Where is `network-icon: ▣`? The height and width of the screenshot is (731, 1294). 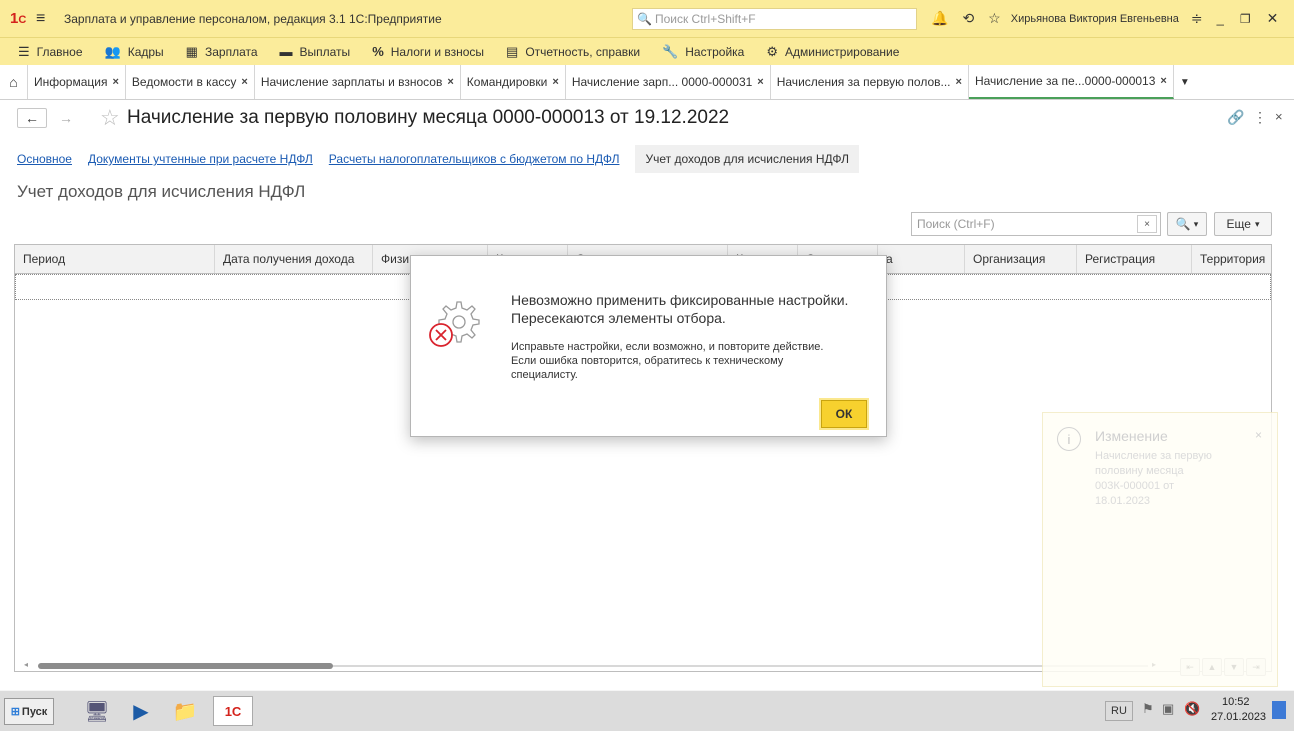 network-icon: ▣ is located at coordinates (1168, 709).